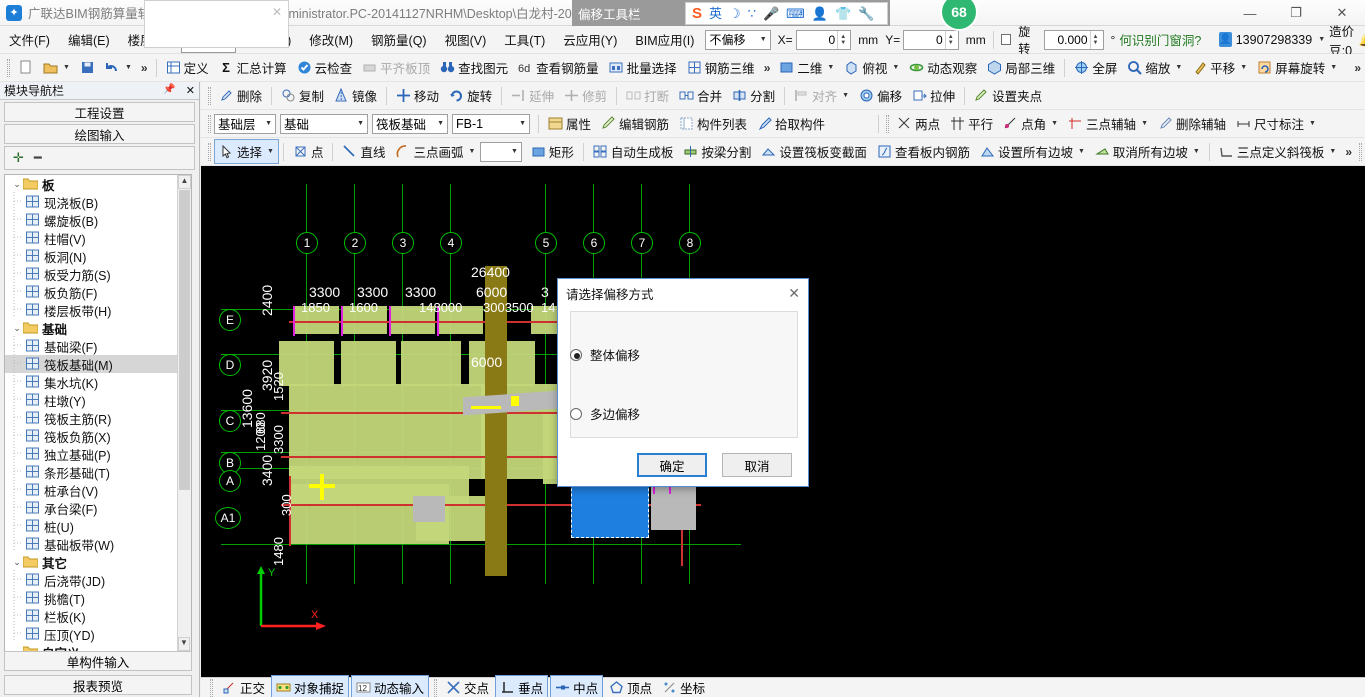 Image resolution: width=1365 pixels, height=697 pixels. Describe the element at coordinates (99, 112) in the screenshot. I see `project-settings-button: 工程设置` at that location.